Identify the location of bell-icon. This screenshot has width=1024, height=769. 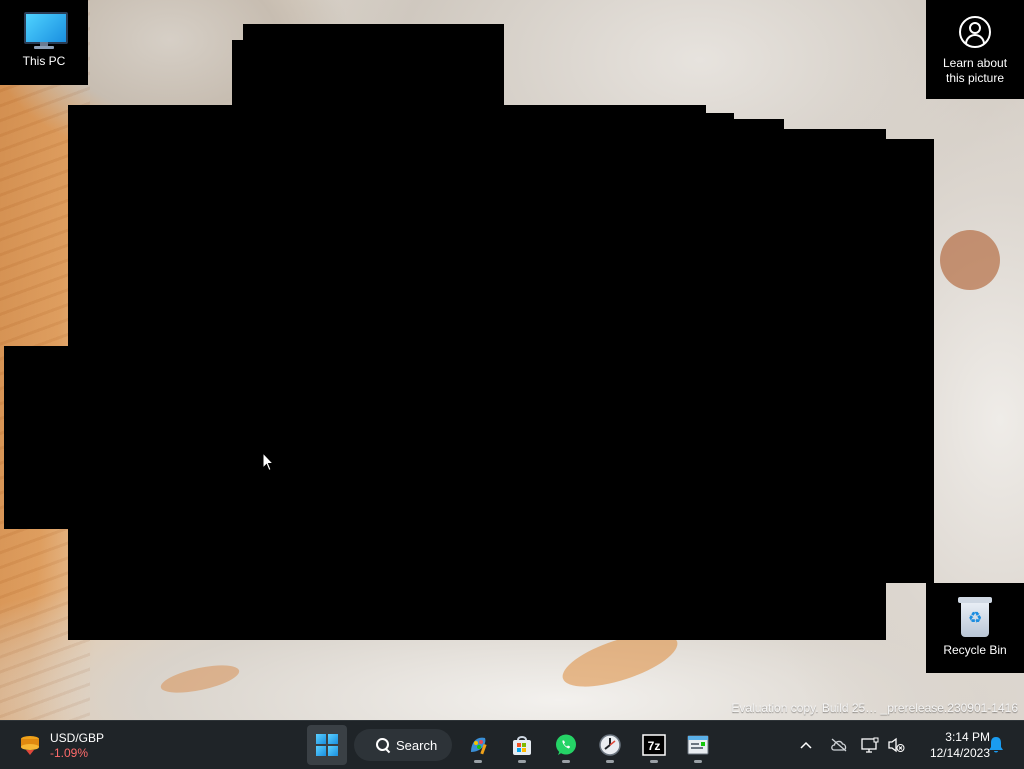
(996, 745).